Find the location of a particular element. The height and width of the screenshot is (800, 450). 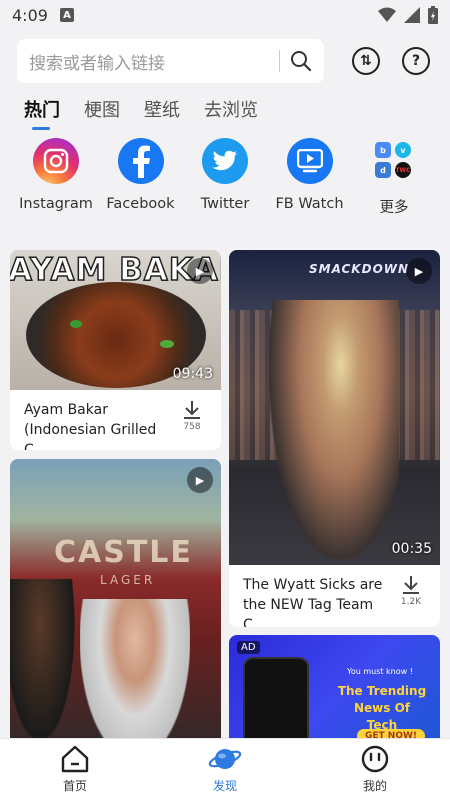

ad-label: AD is located at coordinates (248, 647).